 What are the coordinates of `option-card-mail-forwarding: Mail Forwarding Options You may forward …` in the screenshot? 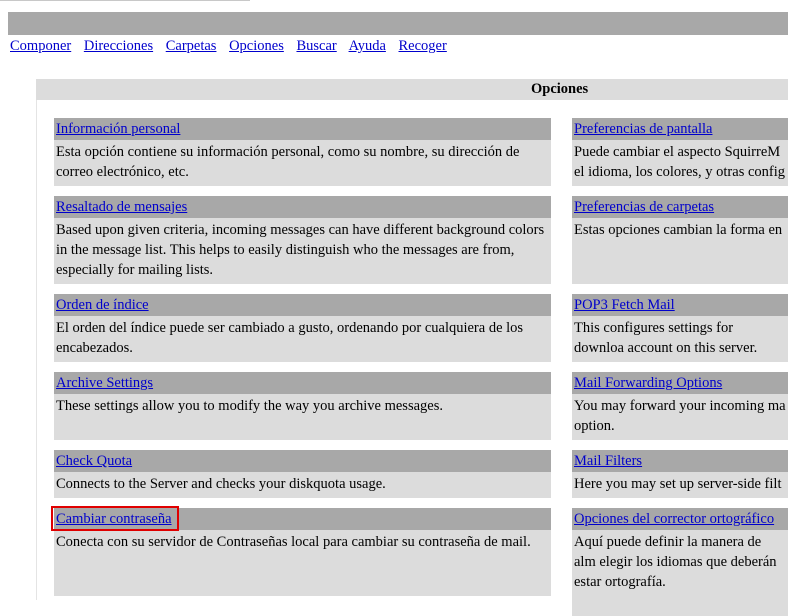 It's located at (680, 406).